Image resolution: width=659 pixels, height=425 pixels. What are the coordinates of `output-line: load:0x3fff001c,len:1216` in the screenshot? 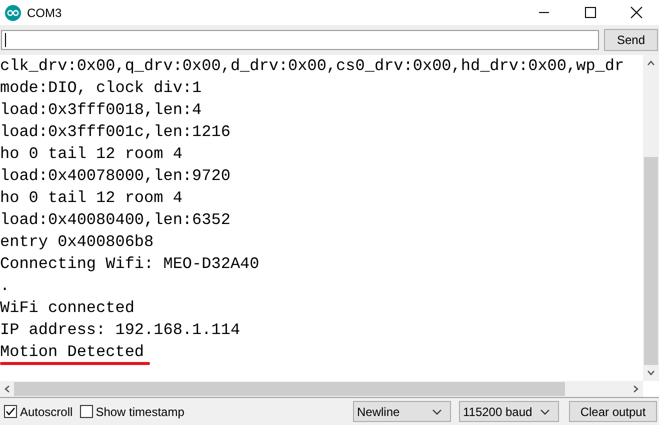 It's located at (115, 132).